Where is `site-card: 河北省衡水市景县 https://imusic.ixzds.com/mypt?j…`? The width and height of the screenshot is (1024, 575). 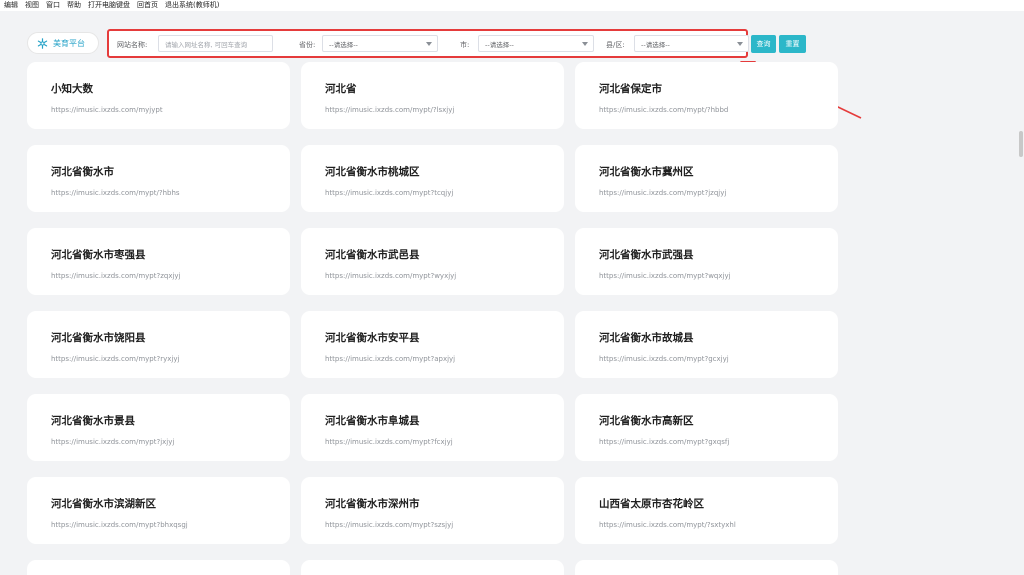
site-card: 河北省衡水市景县 https://imusic.ixzds.com/mypt?j… is located at coordinates (158, 427).